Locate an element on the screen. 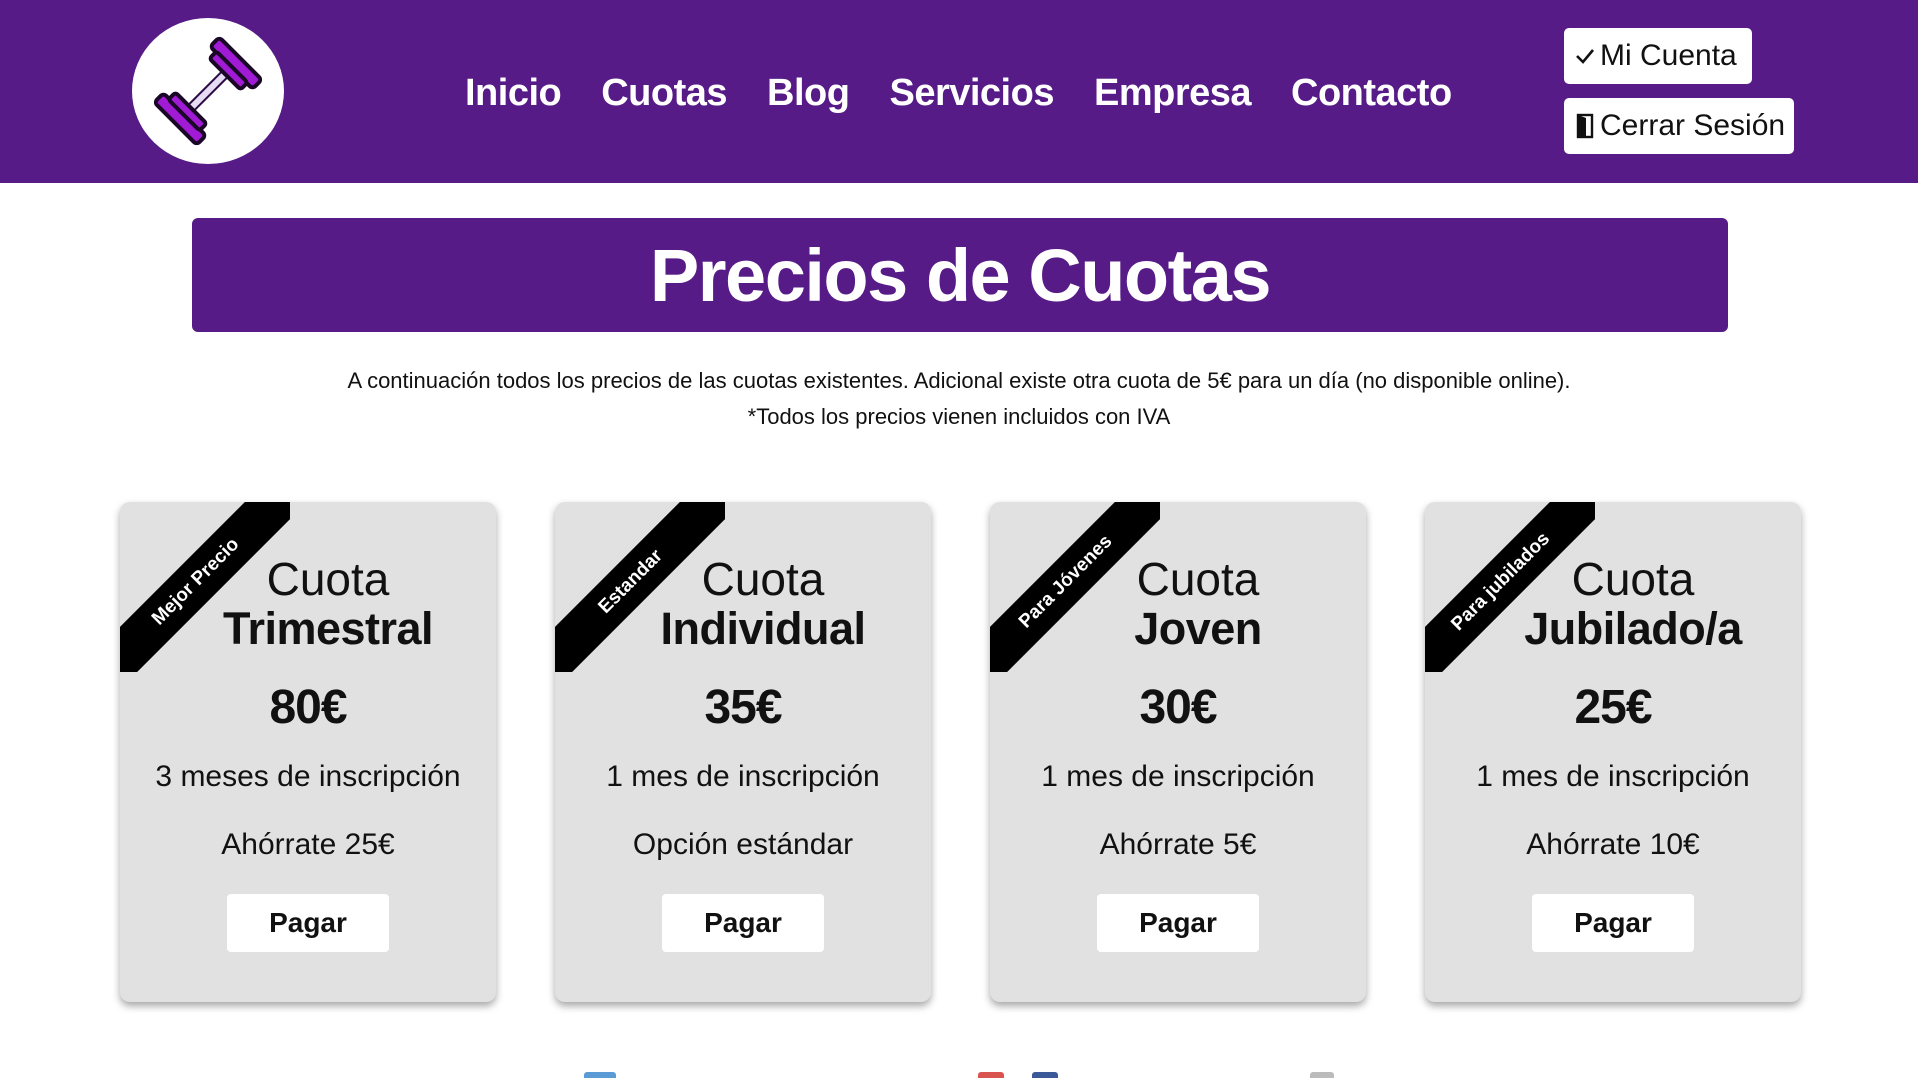 The width and height of the screenshot is (1918, 1078). my-account-button: Mi Cuenta is located at coordinates (1658, 56).